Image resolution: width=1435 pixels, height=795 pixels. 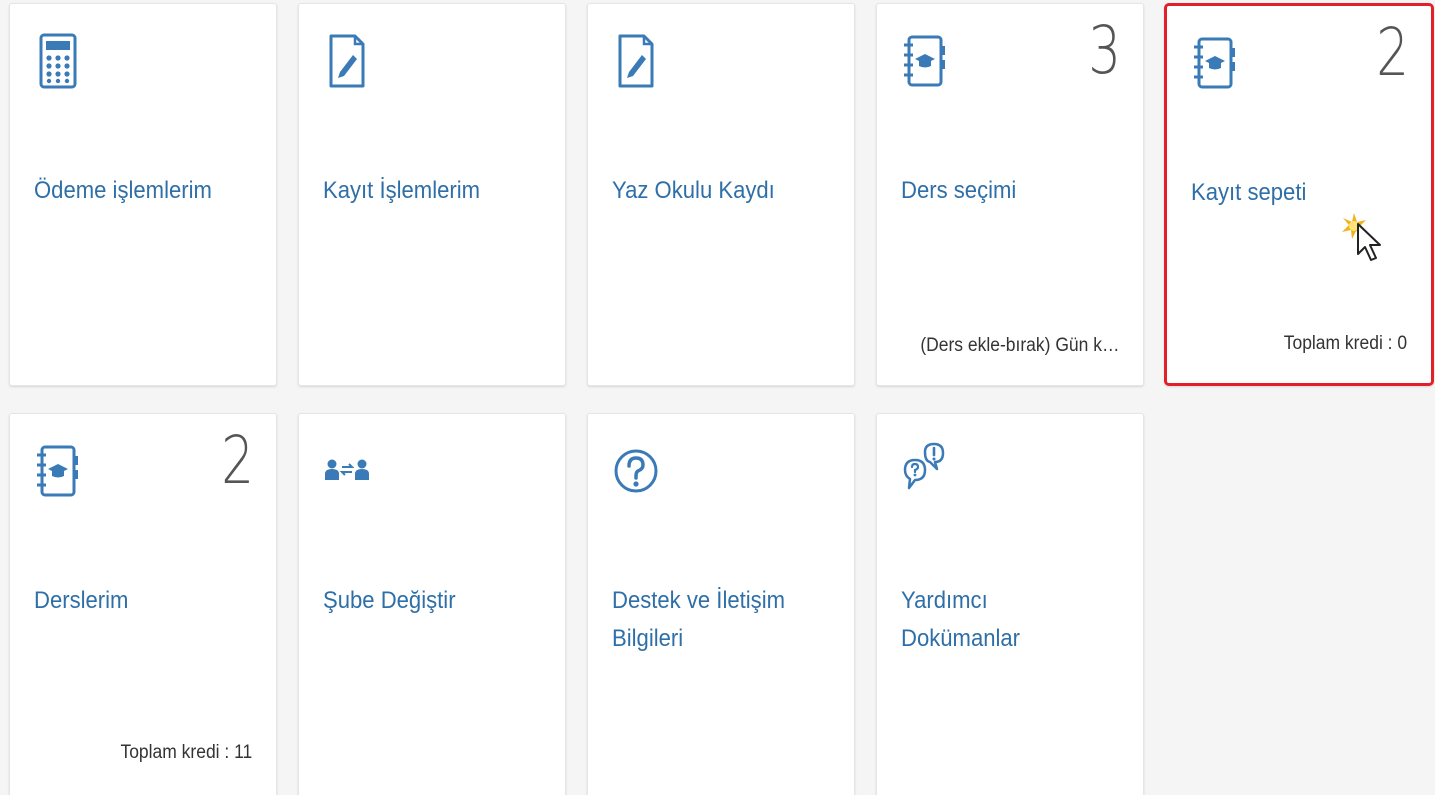 I want to click on question-circle-icon, so click(x=636, y=471).